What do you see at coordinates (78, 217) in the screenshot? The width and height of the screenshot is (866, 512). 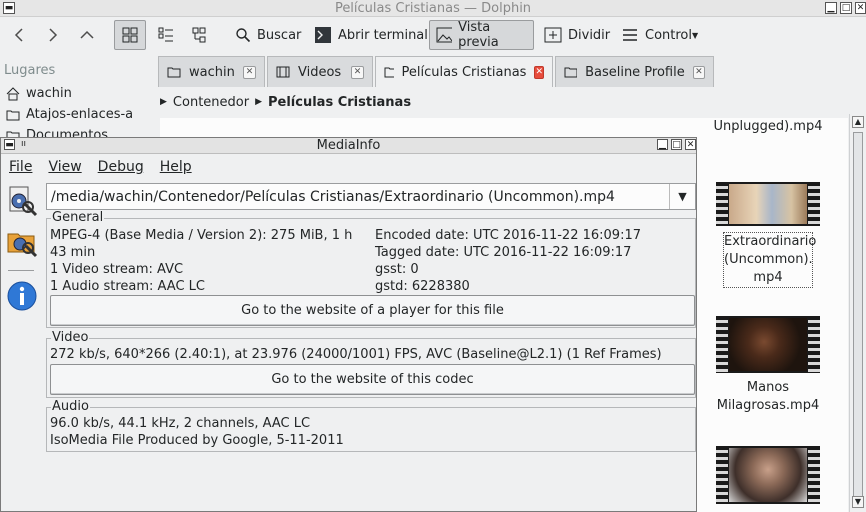 I see `section-title: General` at bounding box center [78, 217].